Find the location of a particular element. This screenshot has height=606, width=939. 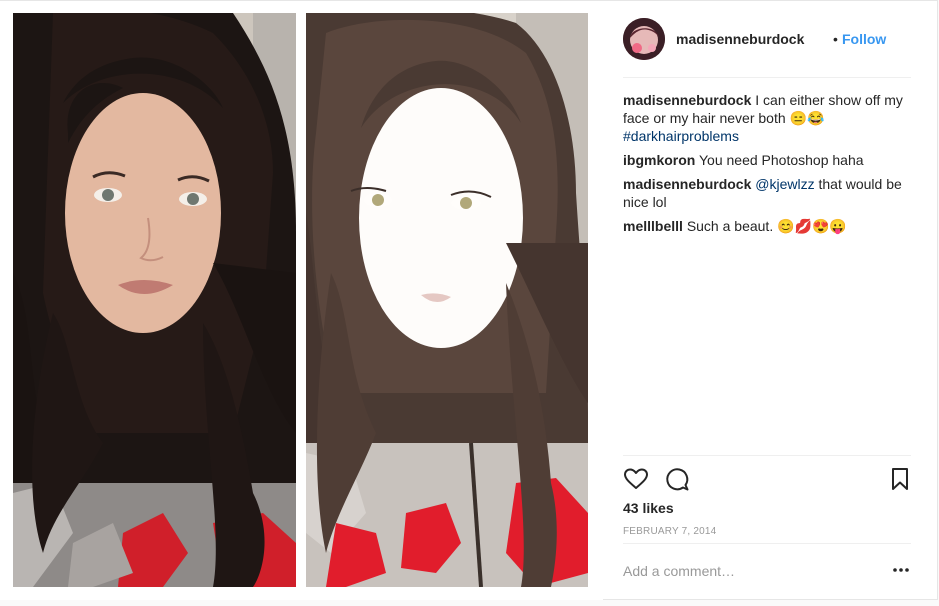

follow-button: Follow is located at coordinates (864, 39).